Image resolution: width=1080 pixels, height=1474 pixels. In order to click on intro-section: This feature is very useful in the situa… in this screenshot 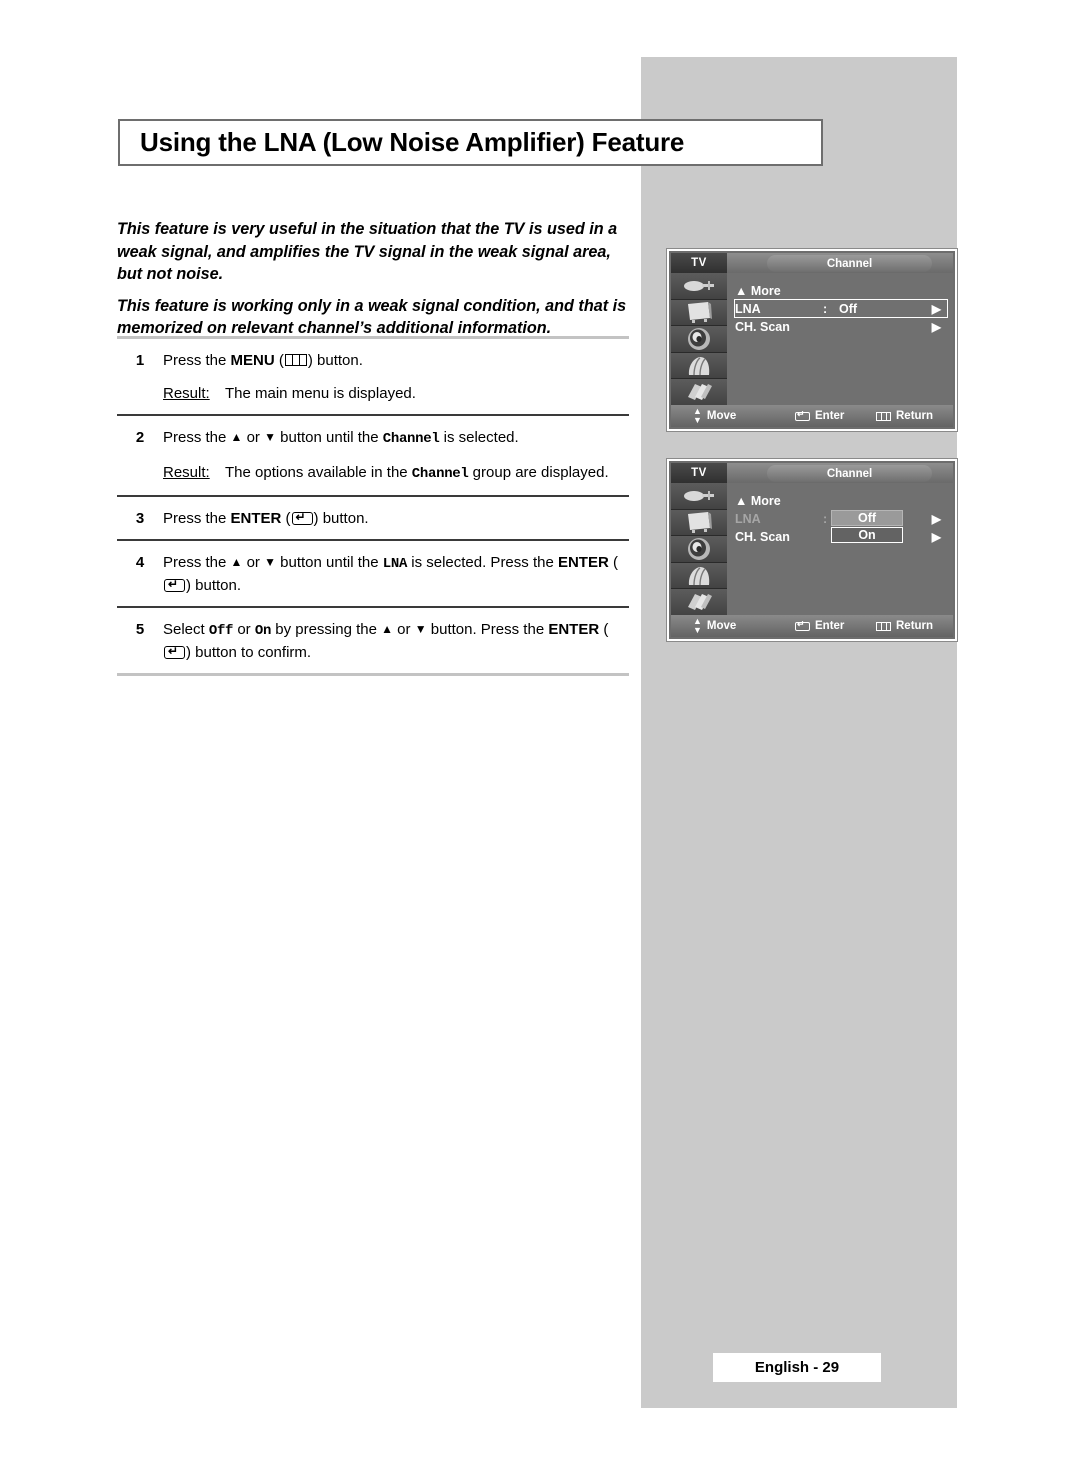, I will do `click(373, 283)`.